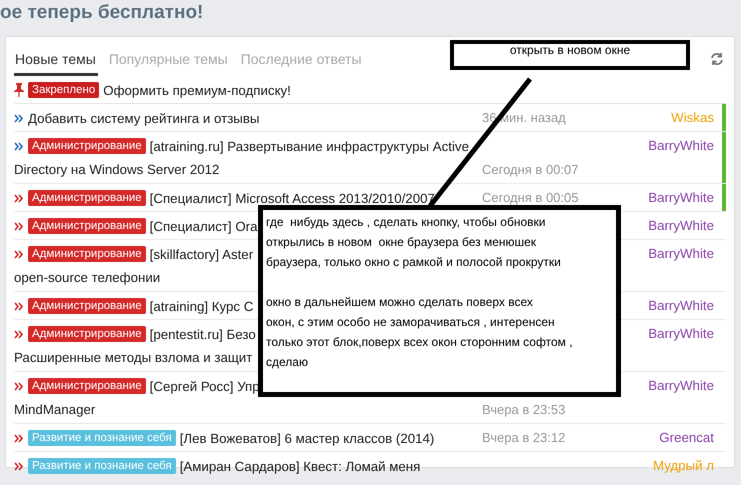  I want to click on topic-link: [skillfactory] Aster, so click(202, 254).